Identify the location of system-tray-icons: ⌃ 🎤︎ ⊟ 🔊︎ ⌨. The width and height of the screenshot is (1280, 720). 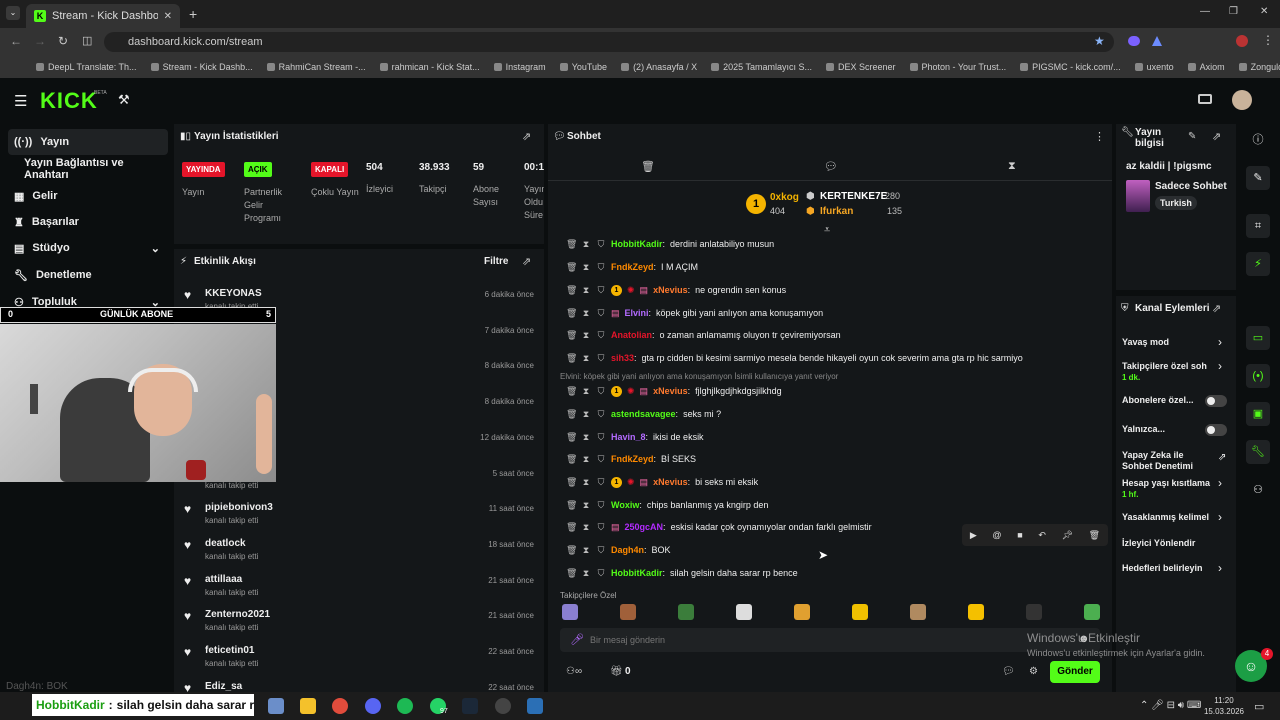
(1170, 705).